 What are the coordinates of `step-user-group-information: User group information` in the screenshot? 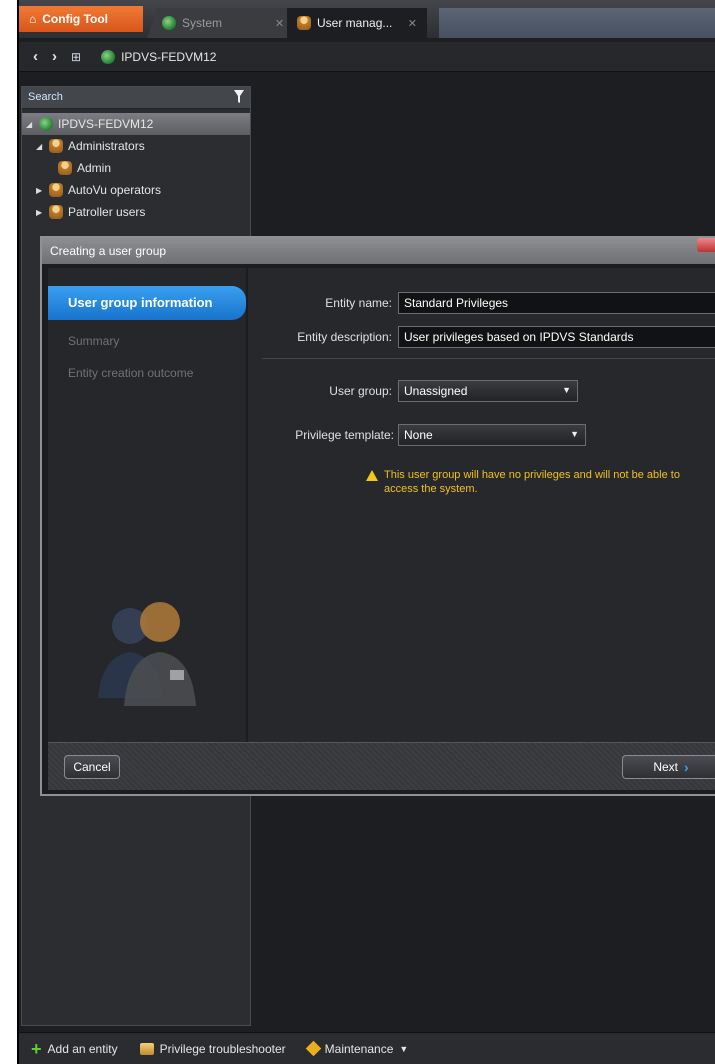 It's located at (147, 303).